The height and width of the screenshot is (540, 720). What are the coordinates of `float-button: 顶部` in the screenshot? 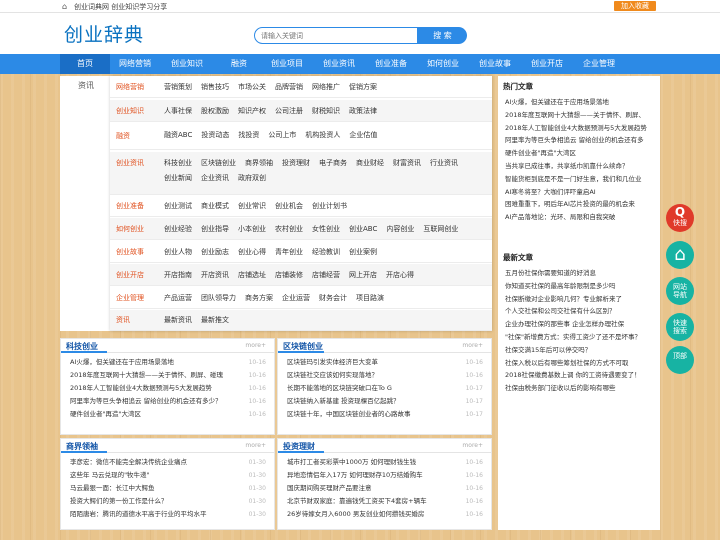 It's located at (680, 360).